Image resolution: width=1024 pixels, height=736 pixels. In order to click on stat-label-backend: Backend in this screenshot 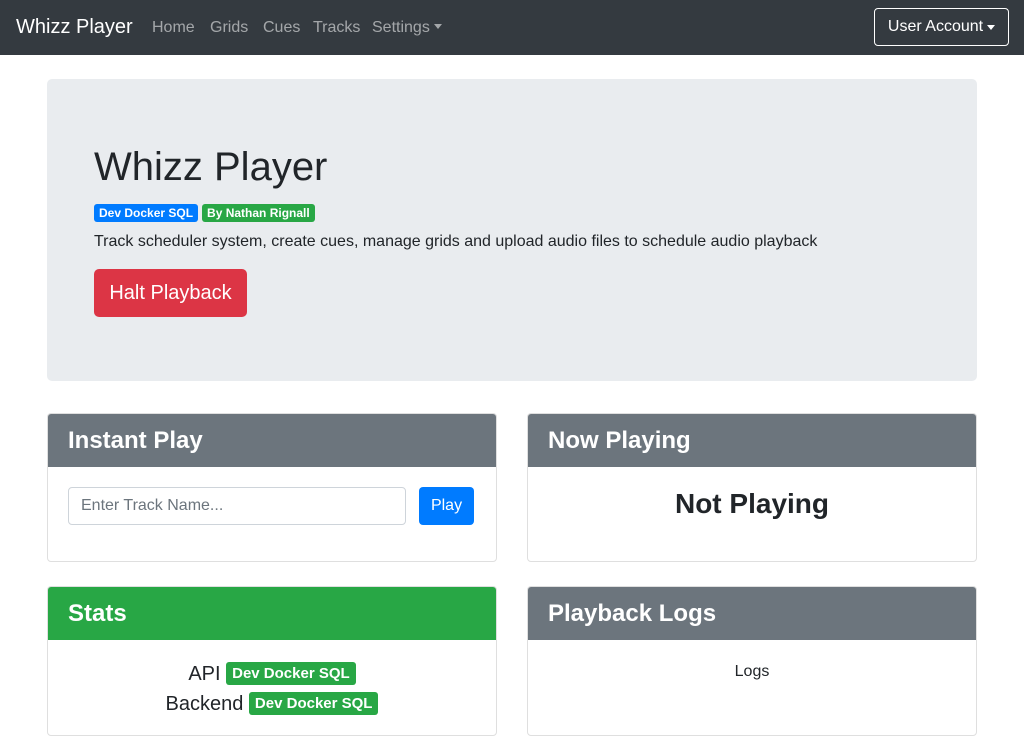, I will do `click(204, 704)`.